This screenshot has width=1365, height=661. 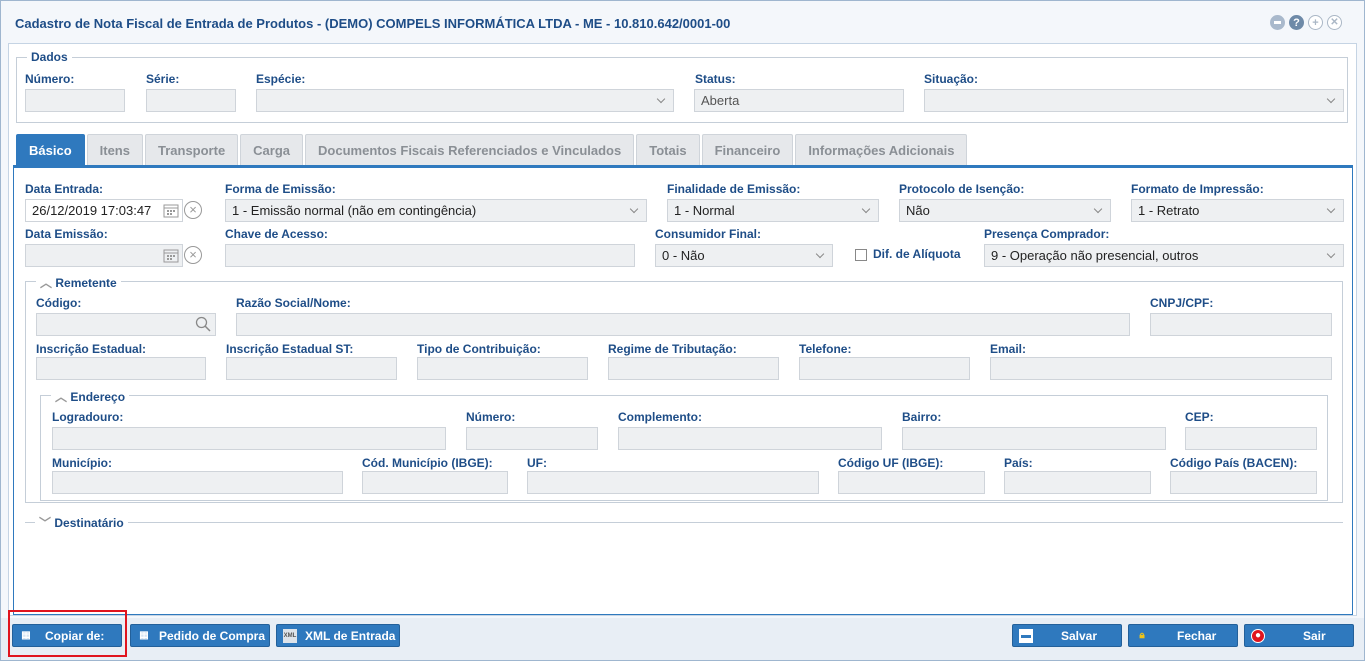 What do you see at coordinates (861, 255) in the screenshot?
I see `dif-aliquota-checkbox` at bounding box center [861, 255].